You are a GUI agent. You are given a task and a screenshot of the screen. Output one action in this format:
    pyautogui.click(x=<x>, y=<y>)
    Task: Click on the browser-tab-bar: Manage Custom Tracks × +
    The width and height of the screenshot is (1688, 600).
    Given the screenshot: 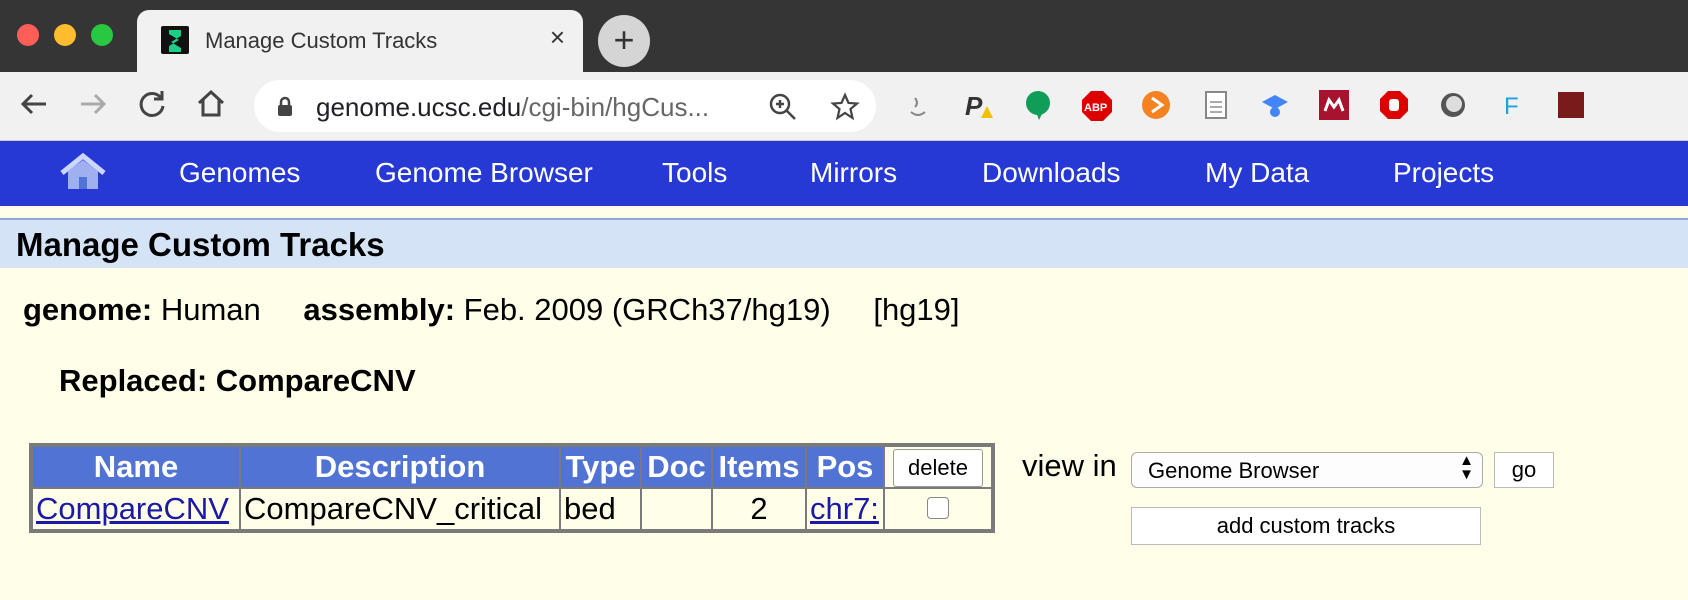 What is the action you would take?
    pyautogui.click(x=844, y=36)
    